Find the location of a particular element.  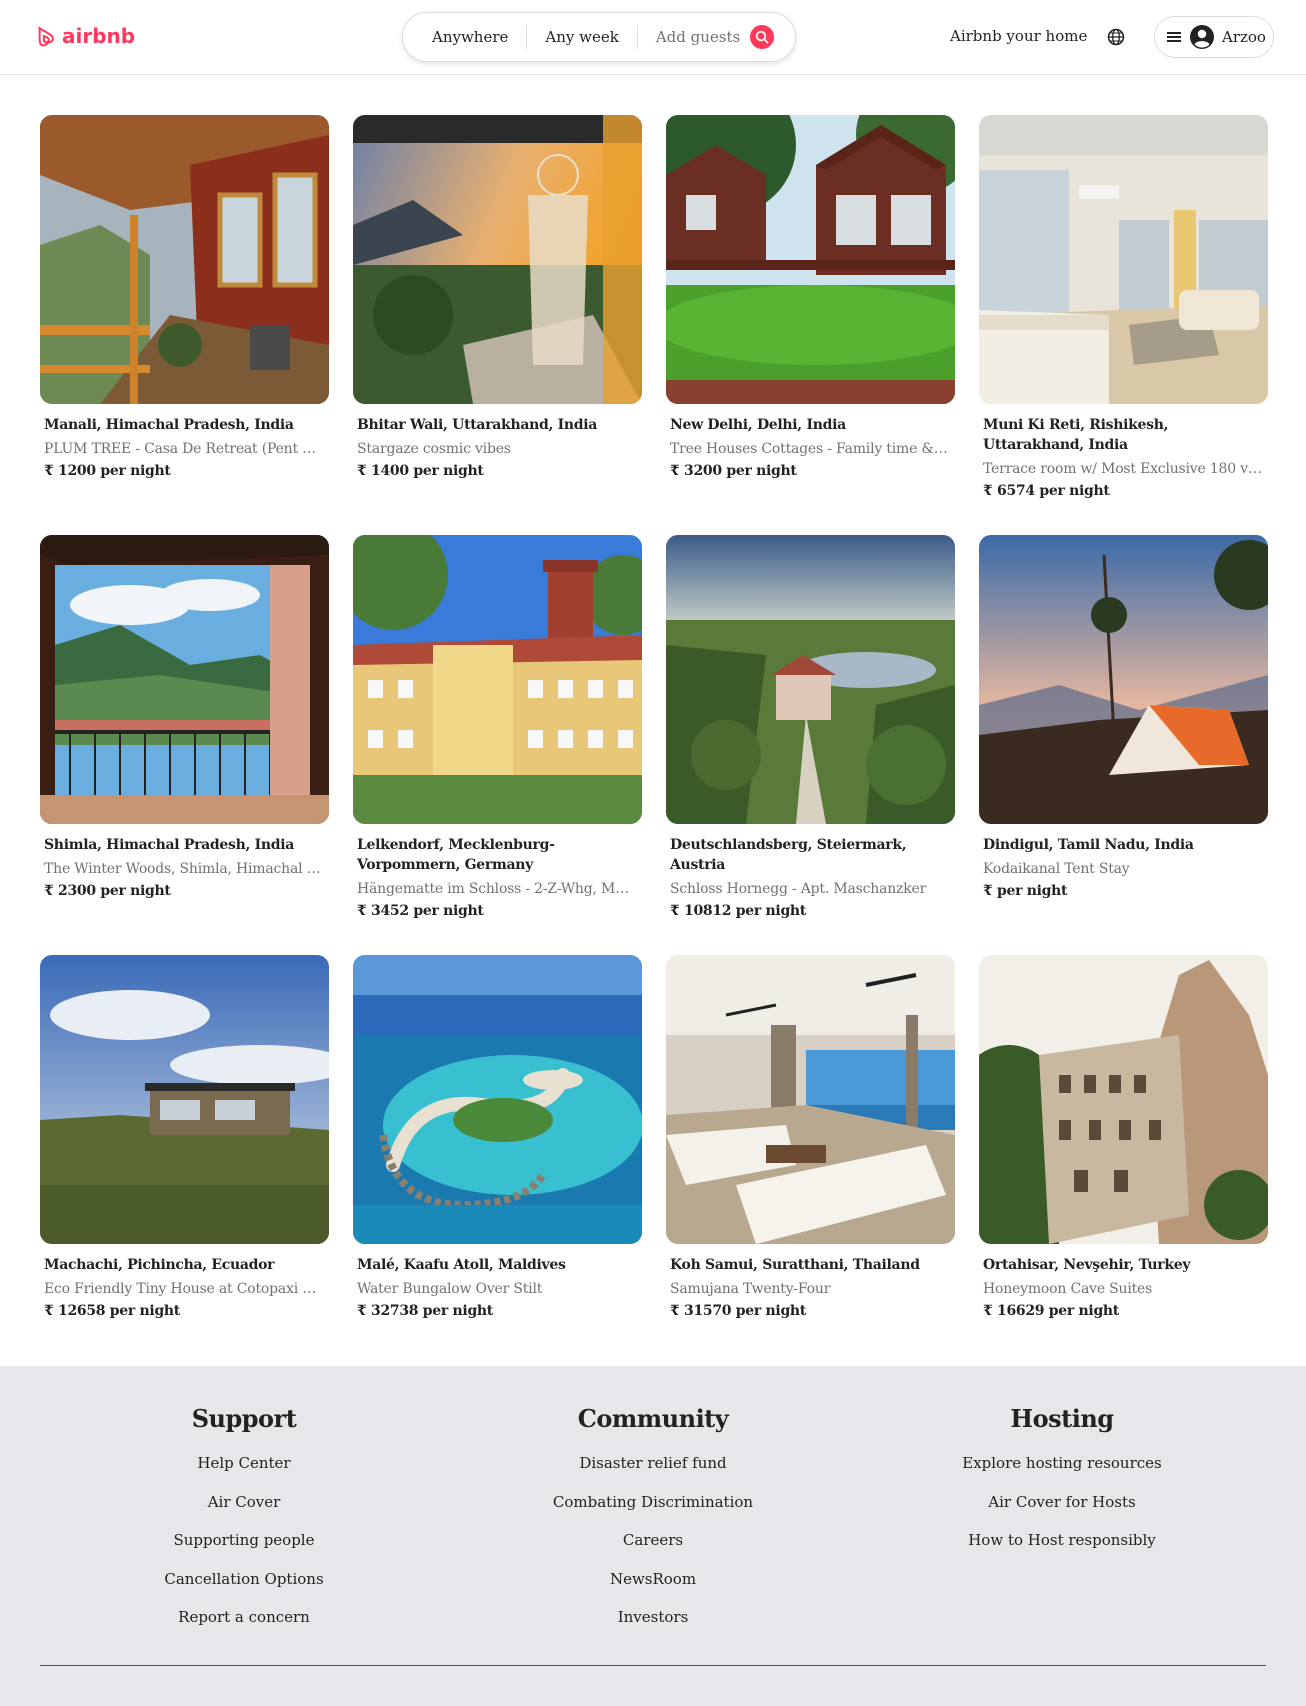

listing-location: Bhitar Wali, Uttarakhand, India is located at coordinates (477, 425).